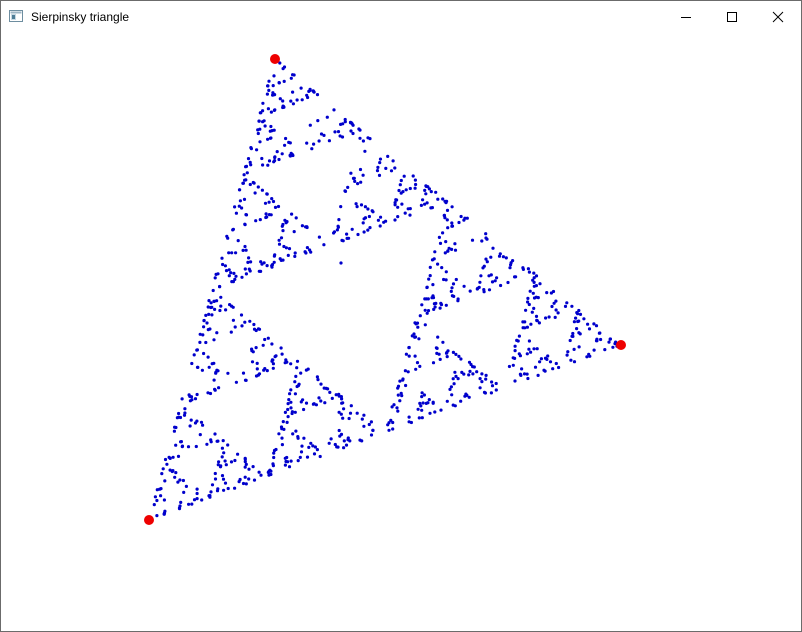 The width and height of the screenshot is (802, 632). I want to click on minimize-button, so click(686, 16).